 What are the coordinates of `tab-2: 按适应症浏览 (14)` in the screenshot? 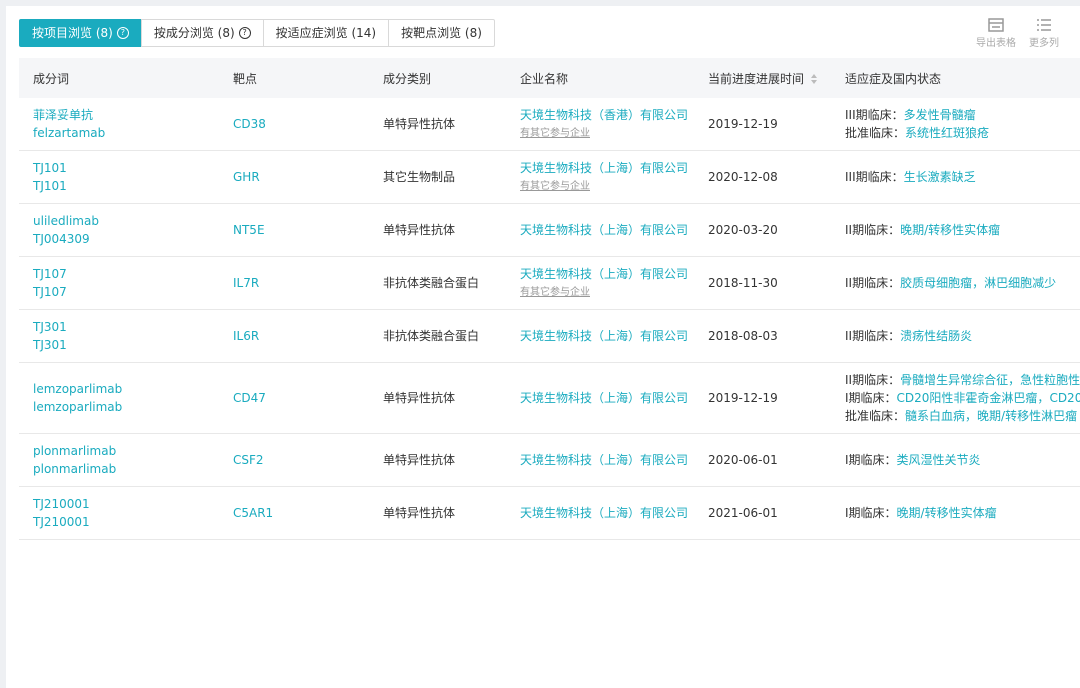 It's located at (326, 33).